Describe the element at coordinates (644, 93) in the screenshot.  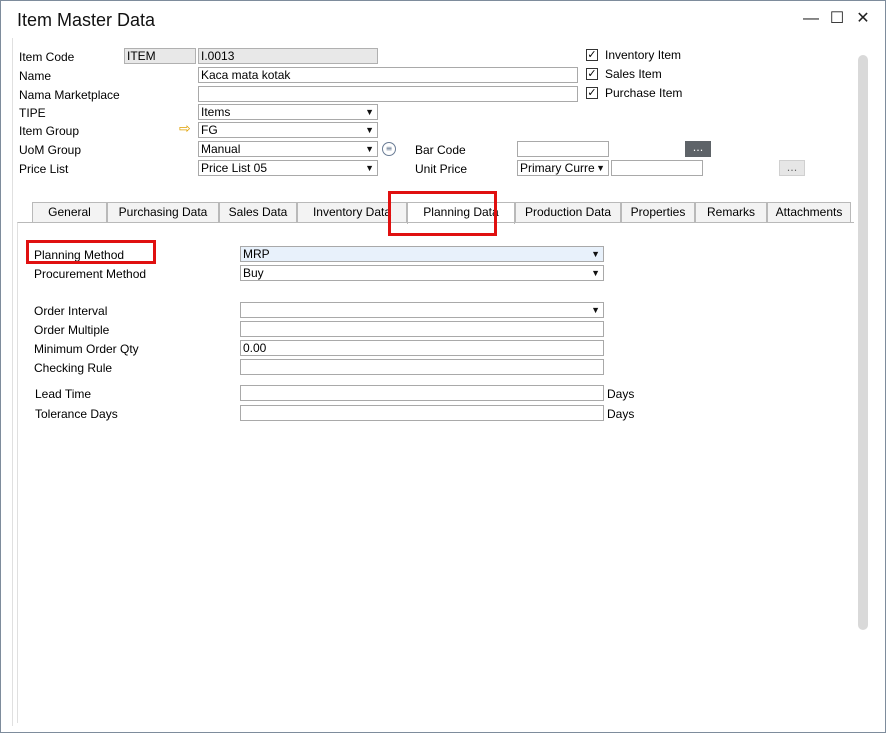
I see `purchase-item-label: Purchase Item` at that location.